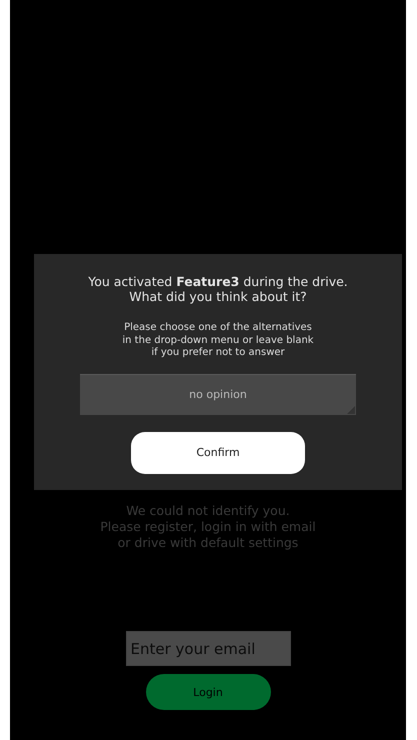  What do you see at coordinates (208, 692) in the screenshot?
I see `login-button: Login` at bounding box center [208, 692].